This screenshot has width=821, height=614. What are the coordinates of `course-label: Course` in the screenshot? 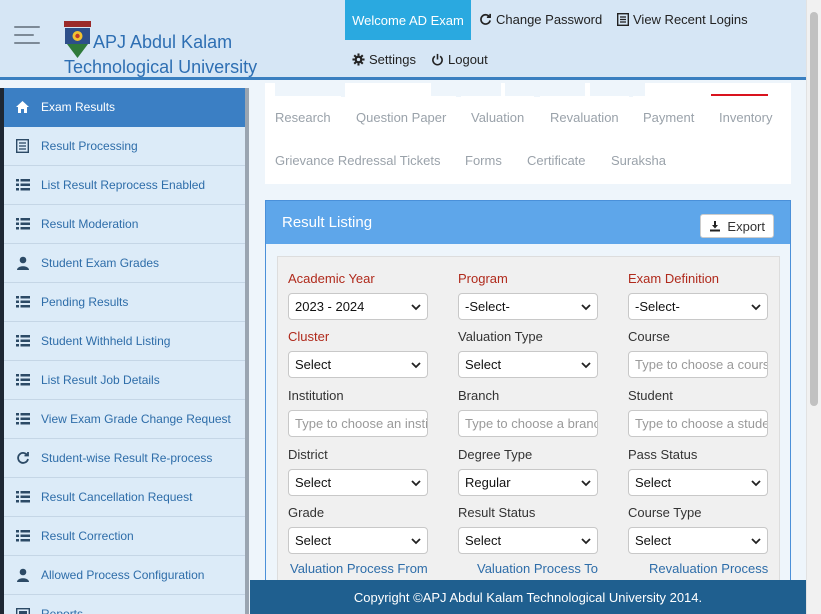 It's located at (649, 336).